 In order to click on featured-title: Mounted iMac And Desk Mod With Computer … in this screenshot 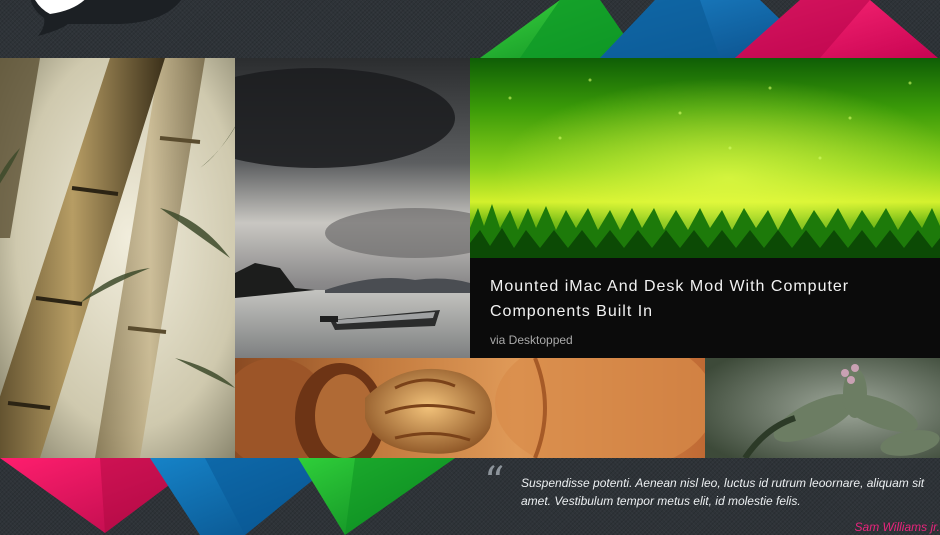, I will do `click(700, 299)`.